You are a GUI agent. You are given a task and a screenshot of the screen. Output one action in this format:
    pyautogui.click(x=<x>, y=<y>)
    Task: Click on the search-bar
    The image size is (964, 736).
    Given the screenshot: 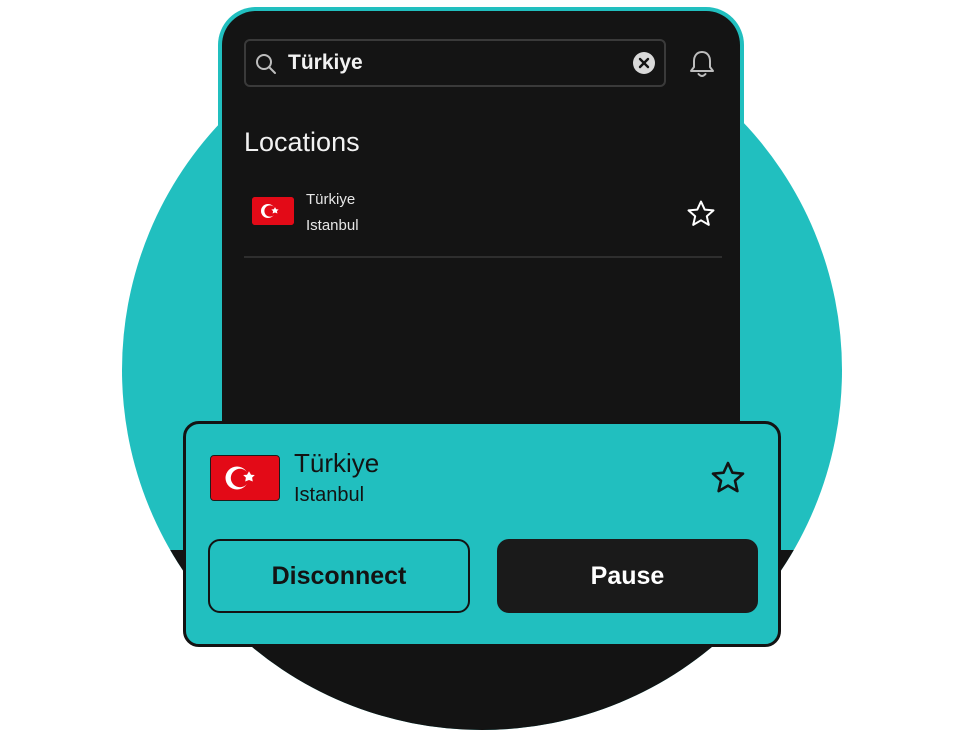 What is the action you would take?
    pyautogui.click(x=455, y=63)
    